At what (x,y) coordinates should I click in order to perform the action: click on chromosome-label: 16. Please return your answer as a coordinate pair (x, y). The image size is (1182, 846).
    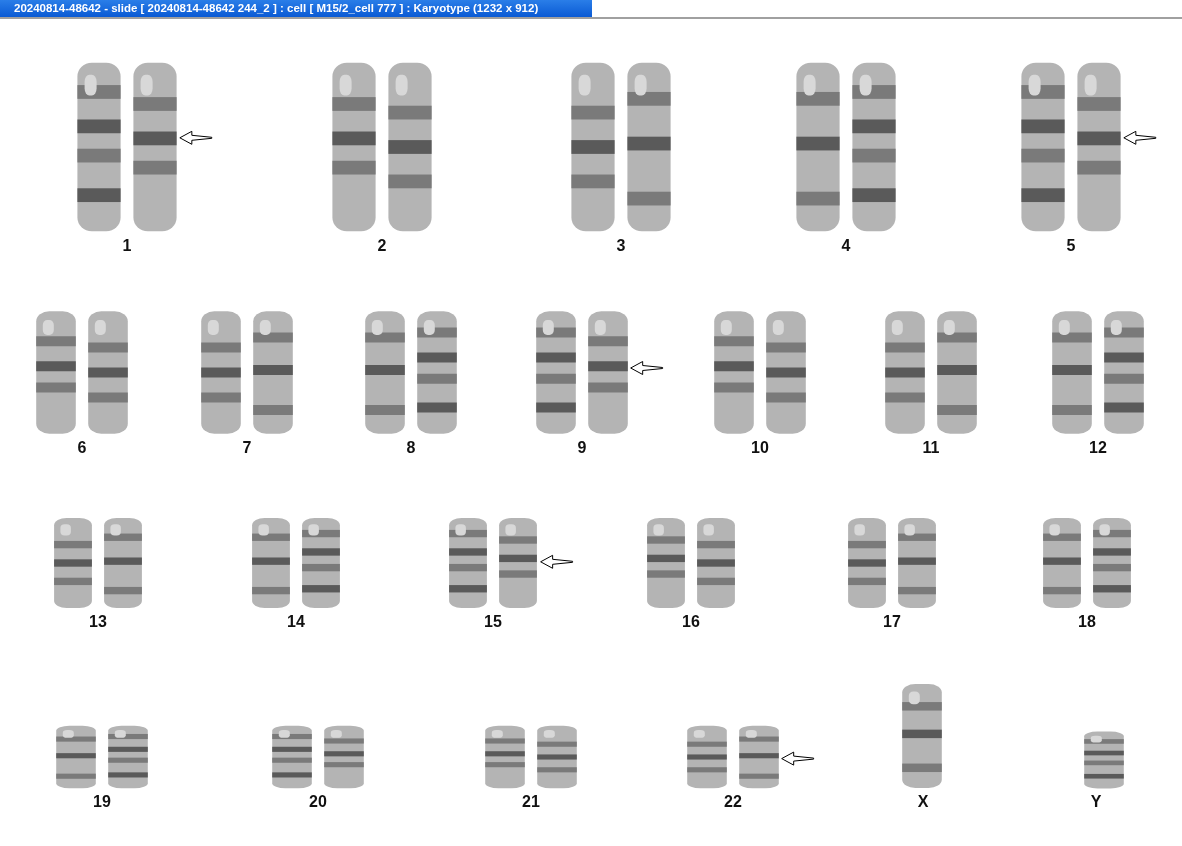
    Looking at the image, I should click on (691, 622).